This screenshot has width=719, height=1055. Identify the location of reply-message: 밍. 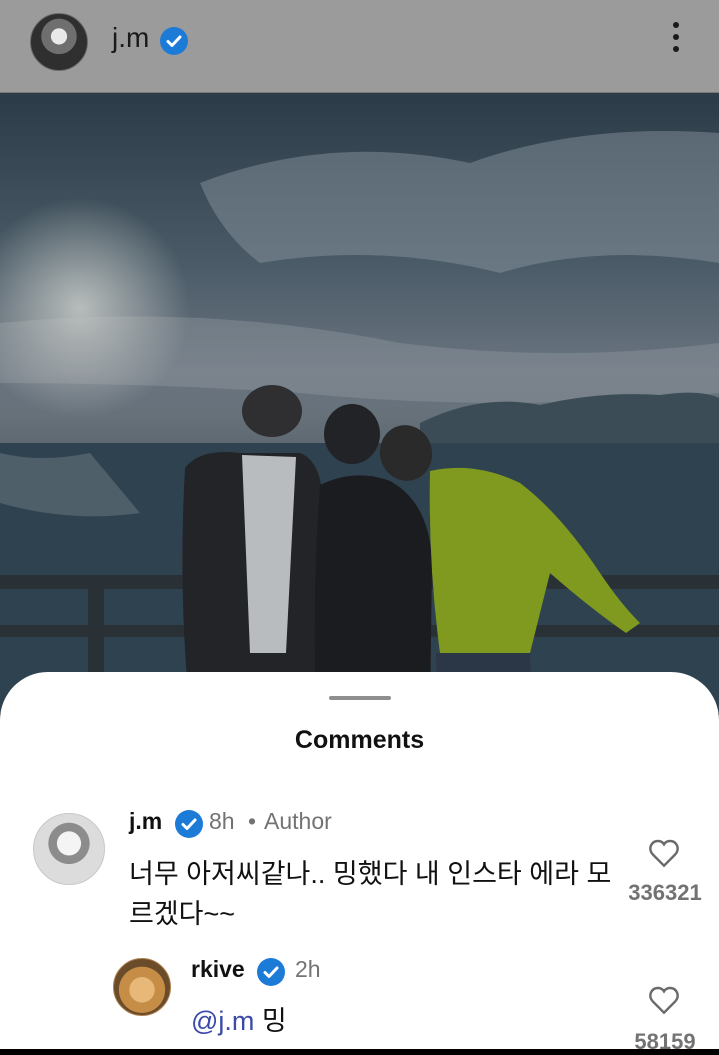
(270, 1021).